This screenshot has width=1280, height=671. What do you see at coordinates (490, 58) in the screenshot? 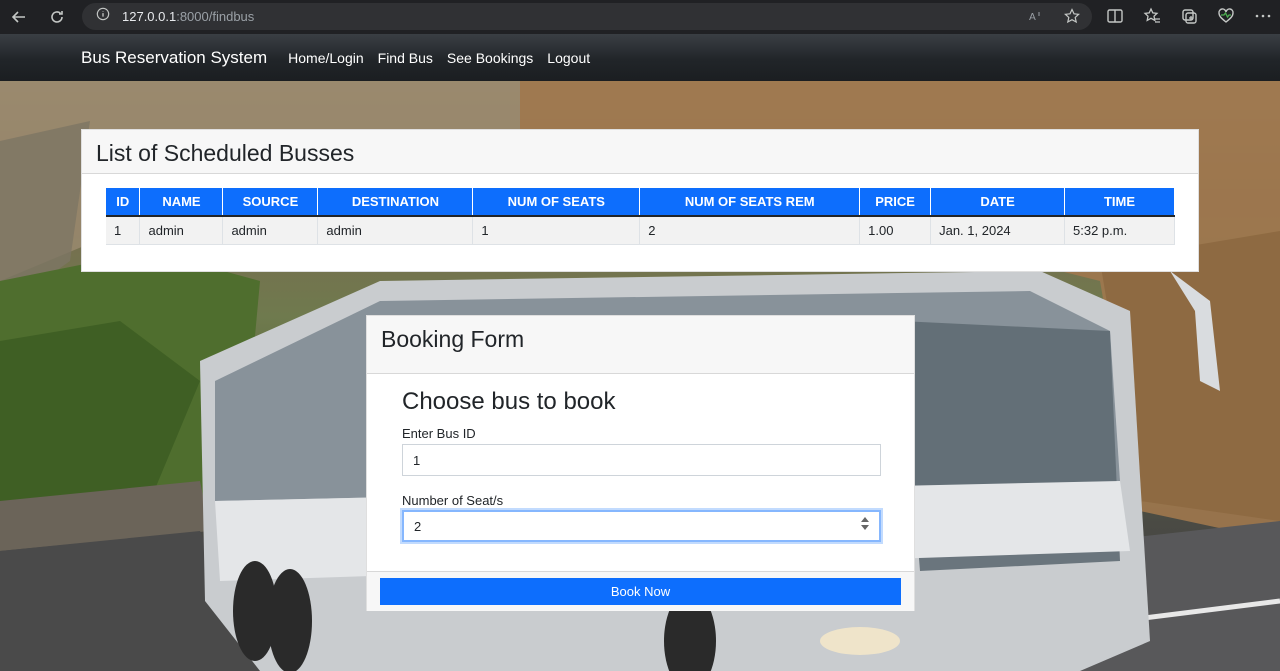
I see `nav-link-see-bookings: See Bookings` at bounding box center [490, 58].